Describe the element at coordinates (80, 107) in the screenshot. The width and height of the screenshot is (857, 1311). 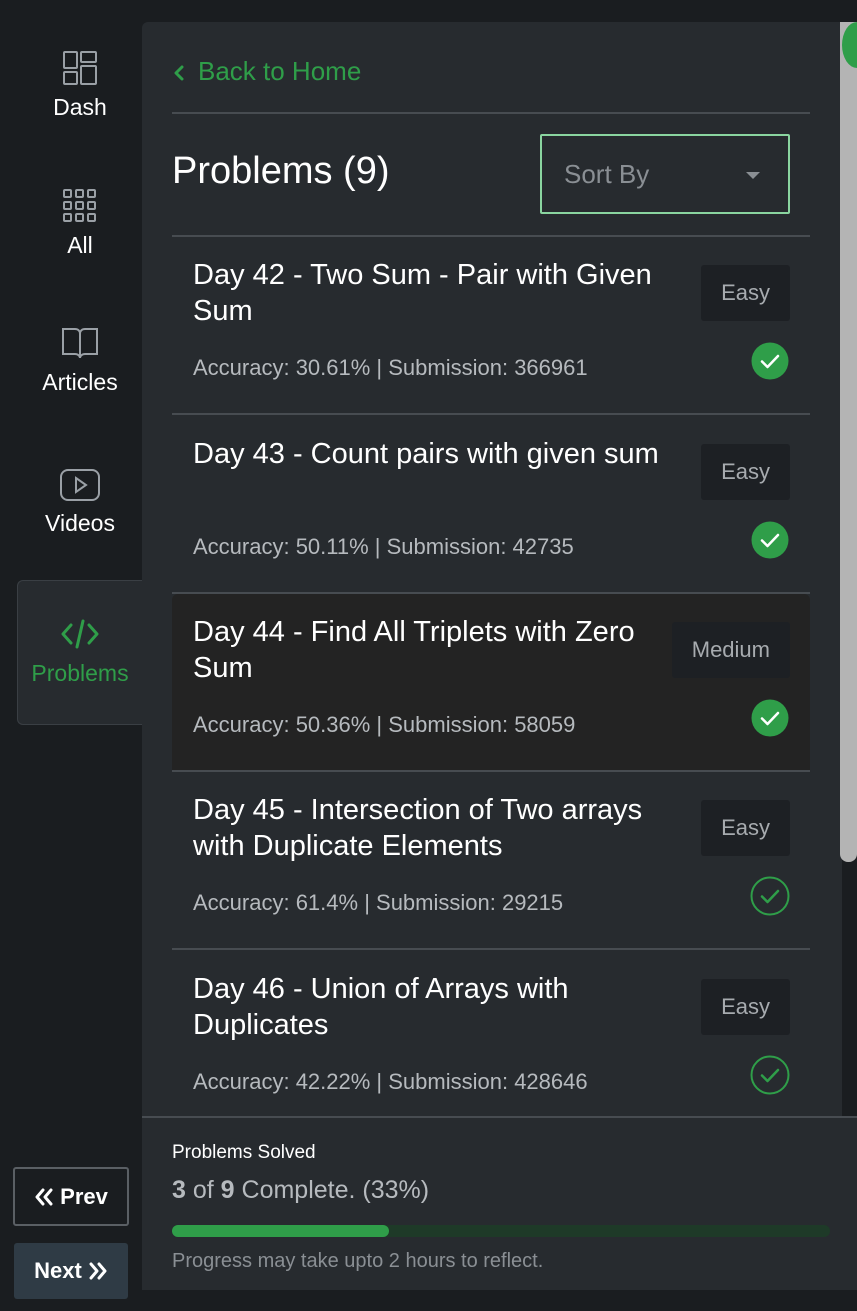
I see `sidebar-item-label: Dash` at that location.